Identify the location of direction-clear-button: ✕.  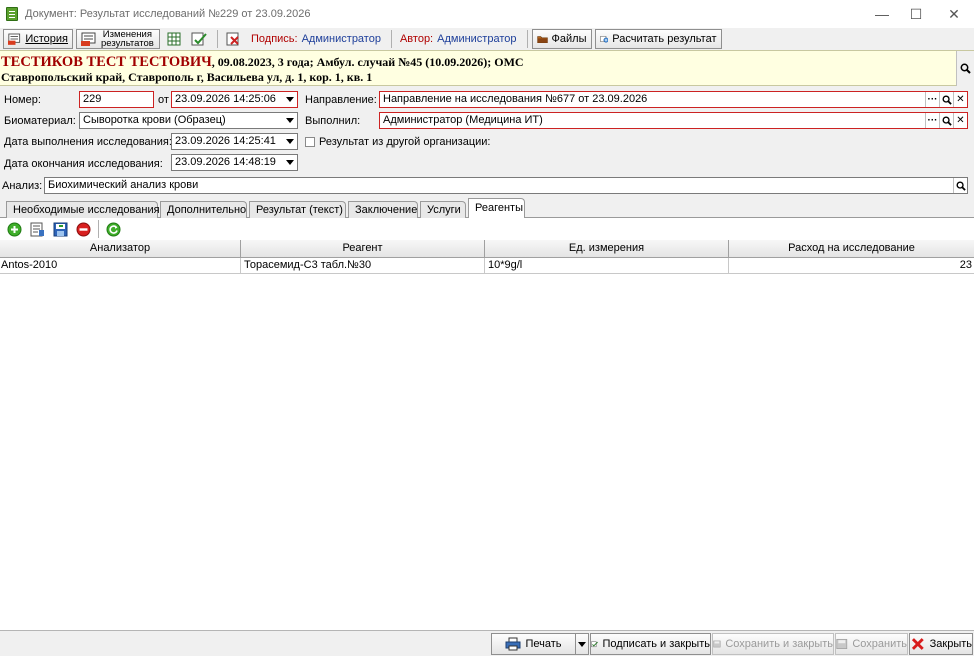
(960, 99).